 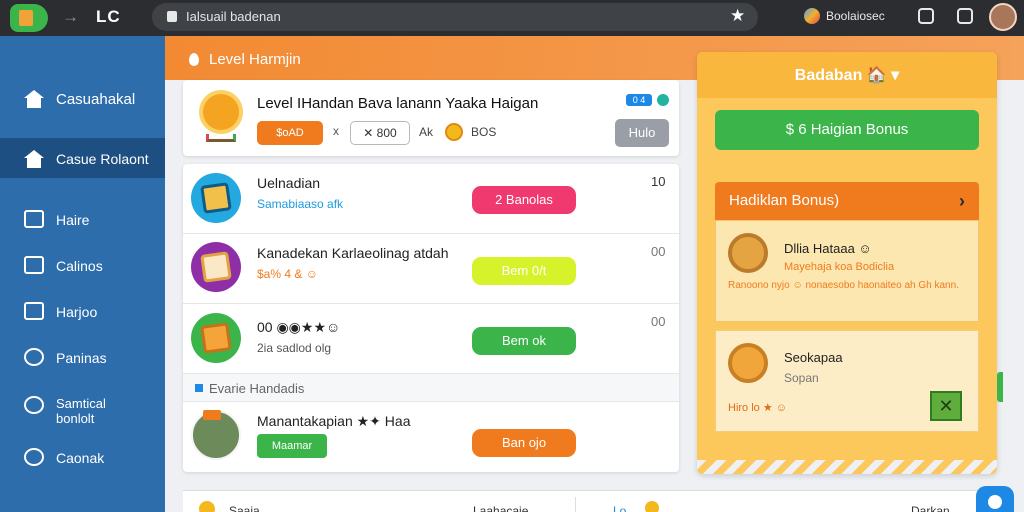 I want to click on sidebar-item-casuahakal: Casuahakal, so click(x=82, y=99).